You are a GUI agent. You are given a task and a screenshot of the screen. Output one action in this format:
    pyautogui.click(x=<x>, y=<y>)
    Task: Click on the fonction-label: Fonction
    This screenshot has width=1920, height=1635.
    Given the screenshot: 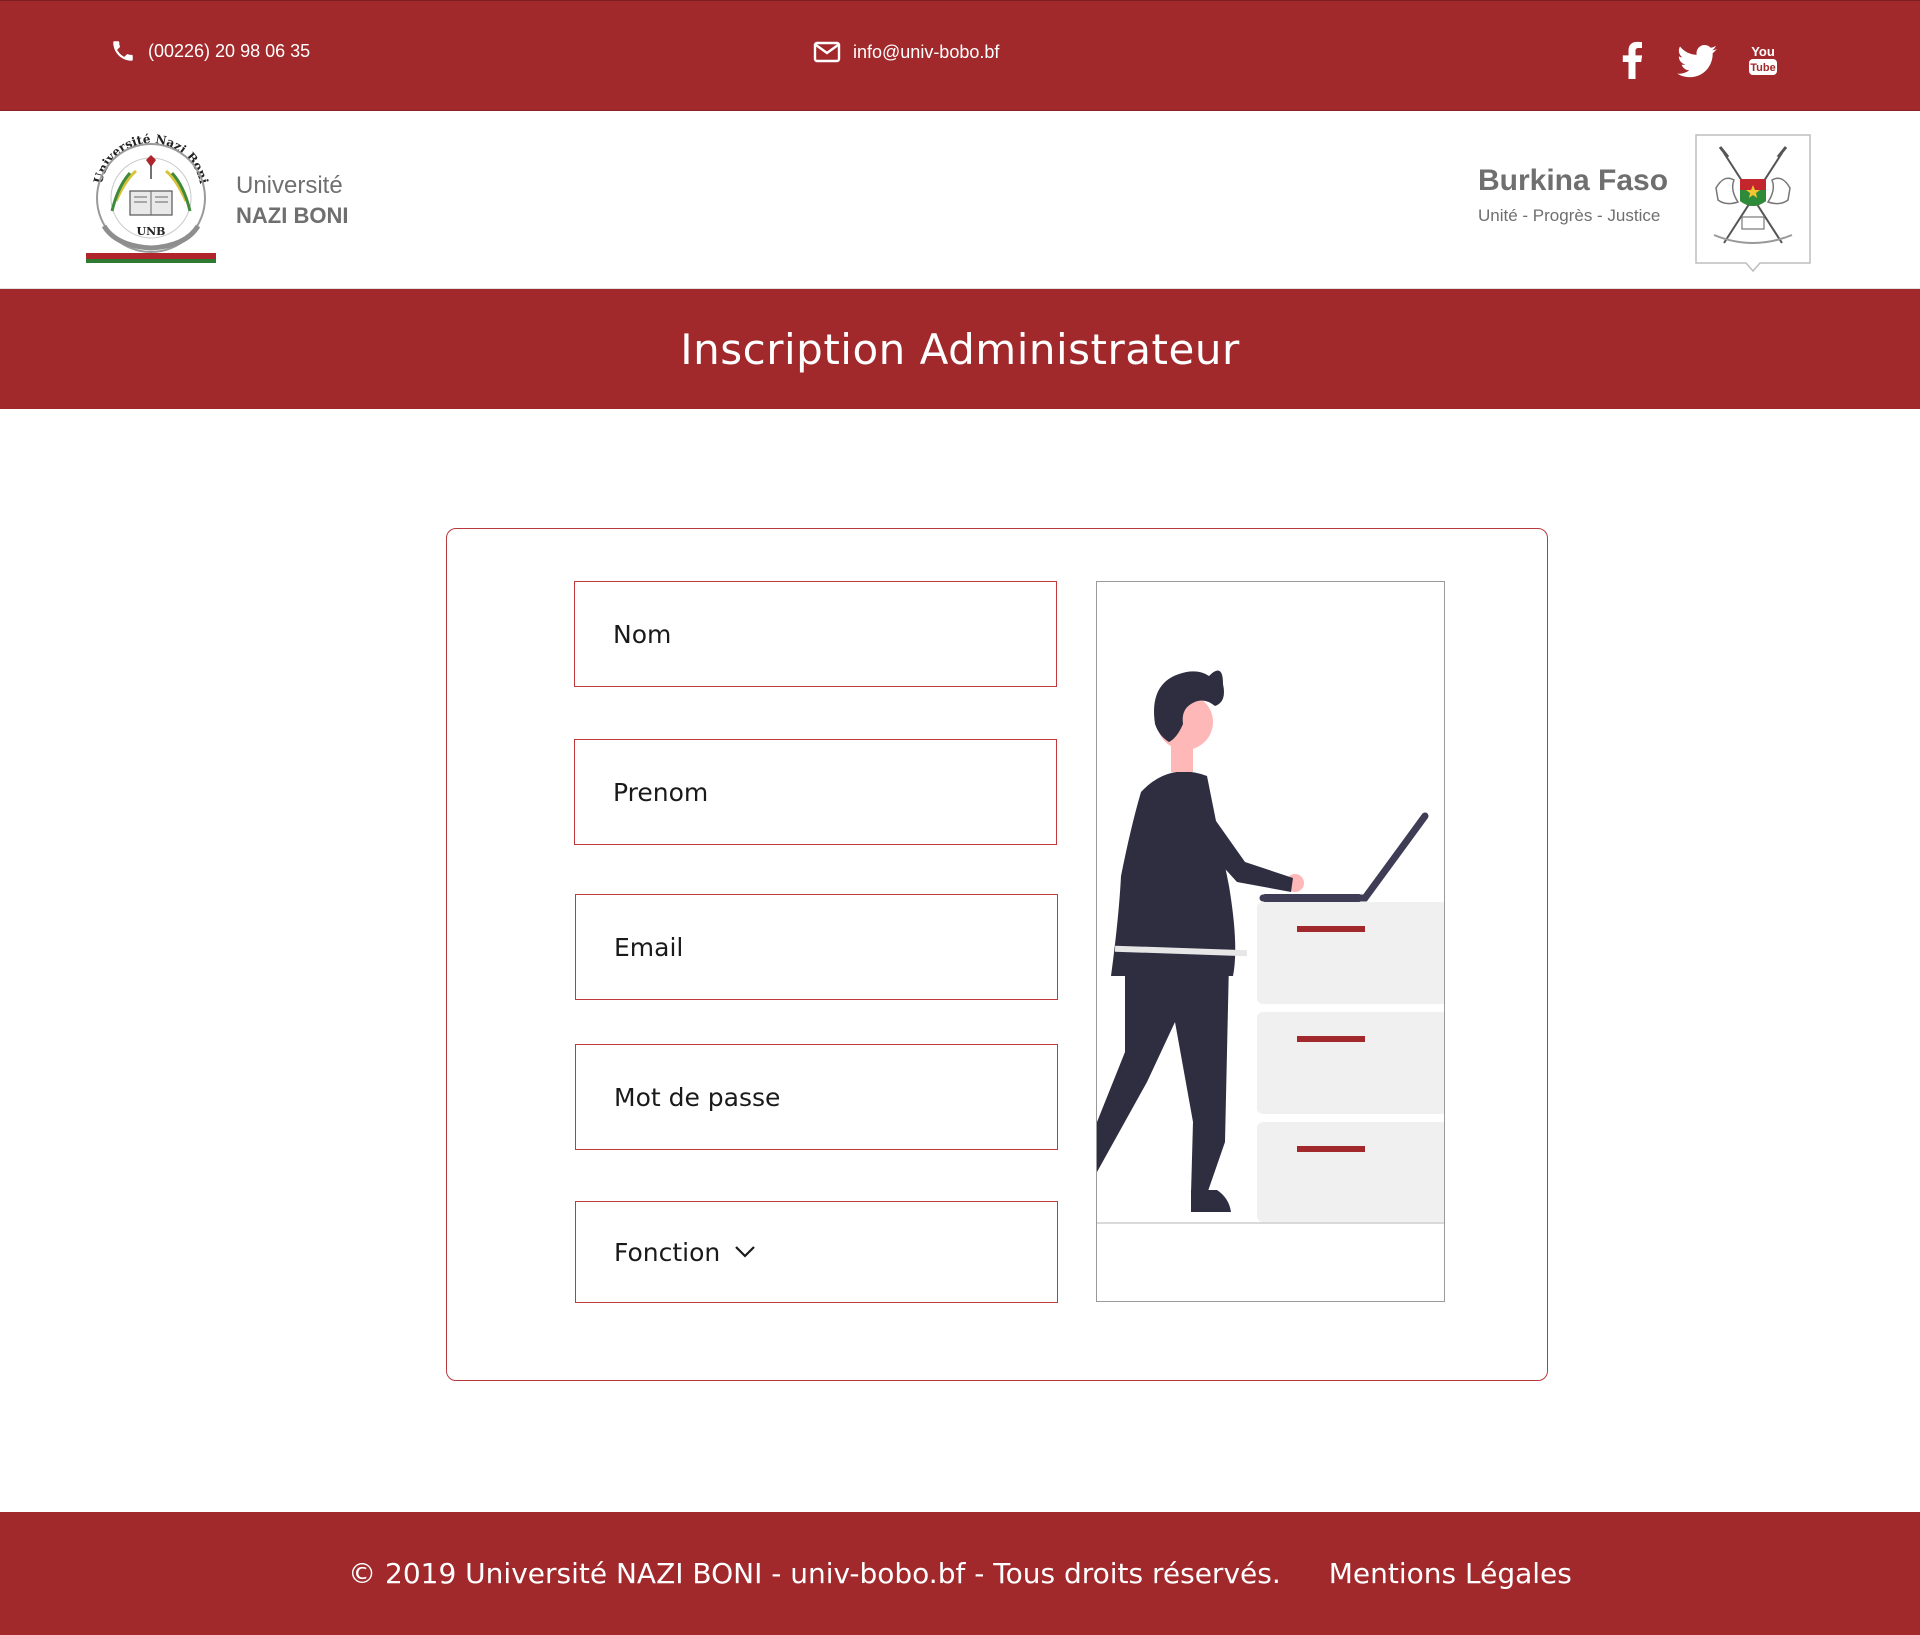 What is the action you would take?
    pyautogui.click(x=667, y=1252)
    